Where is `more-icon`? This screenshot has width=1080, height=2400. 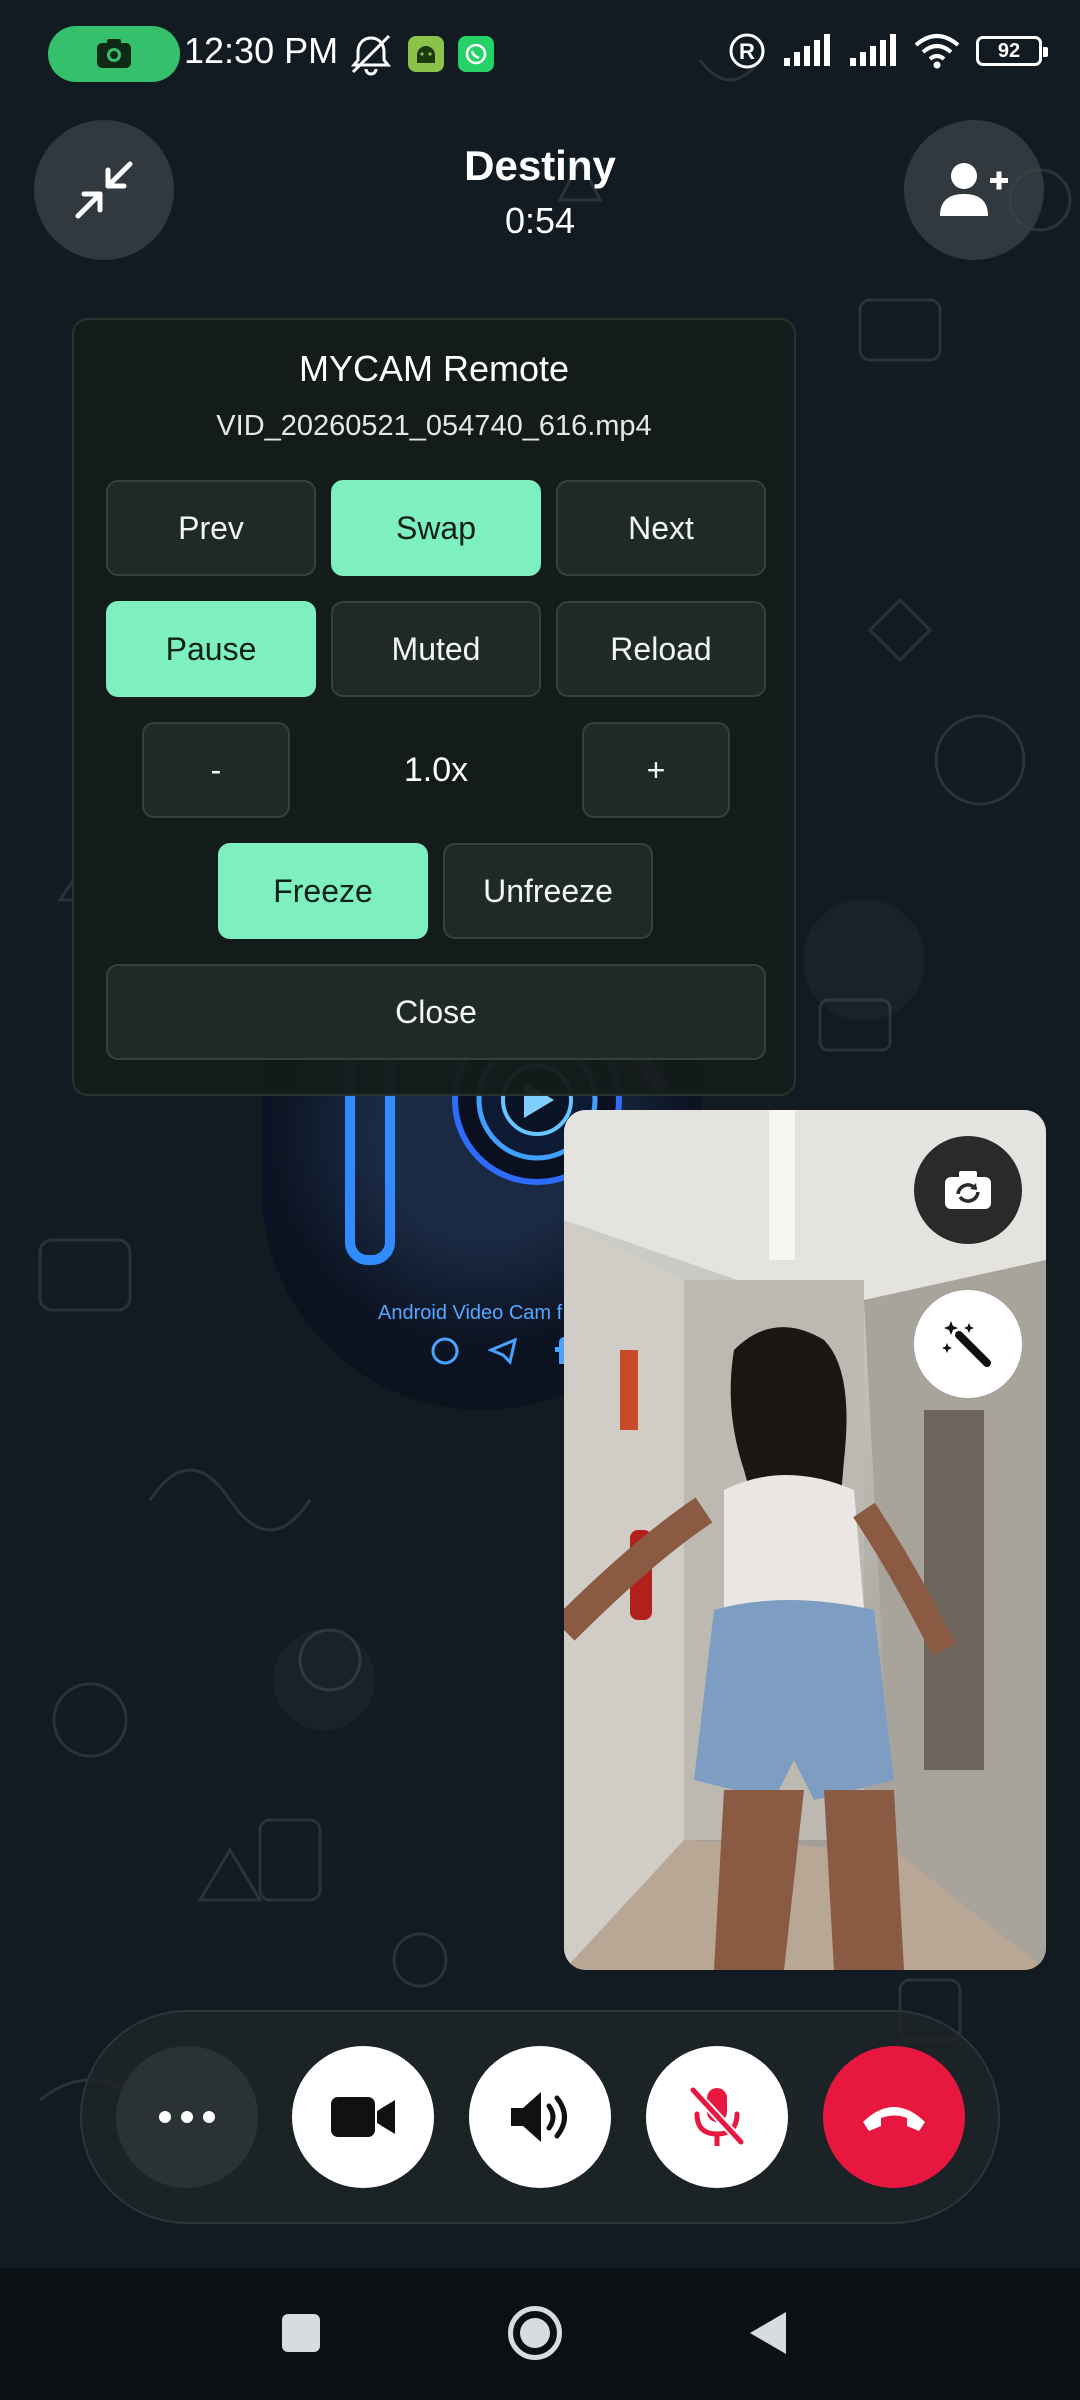 more-icon is located at coordinates (187, 2117).